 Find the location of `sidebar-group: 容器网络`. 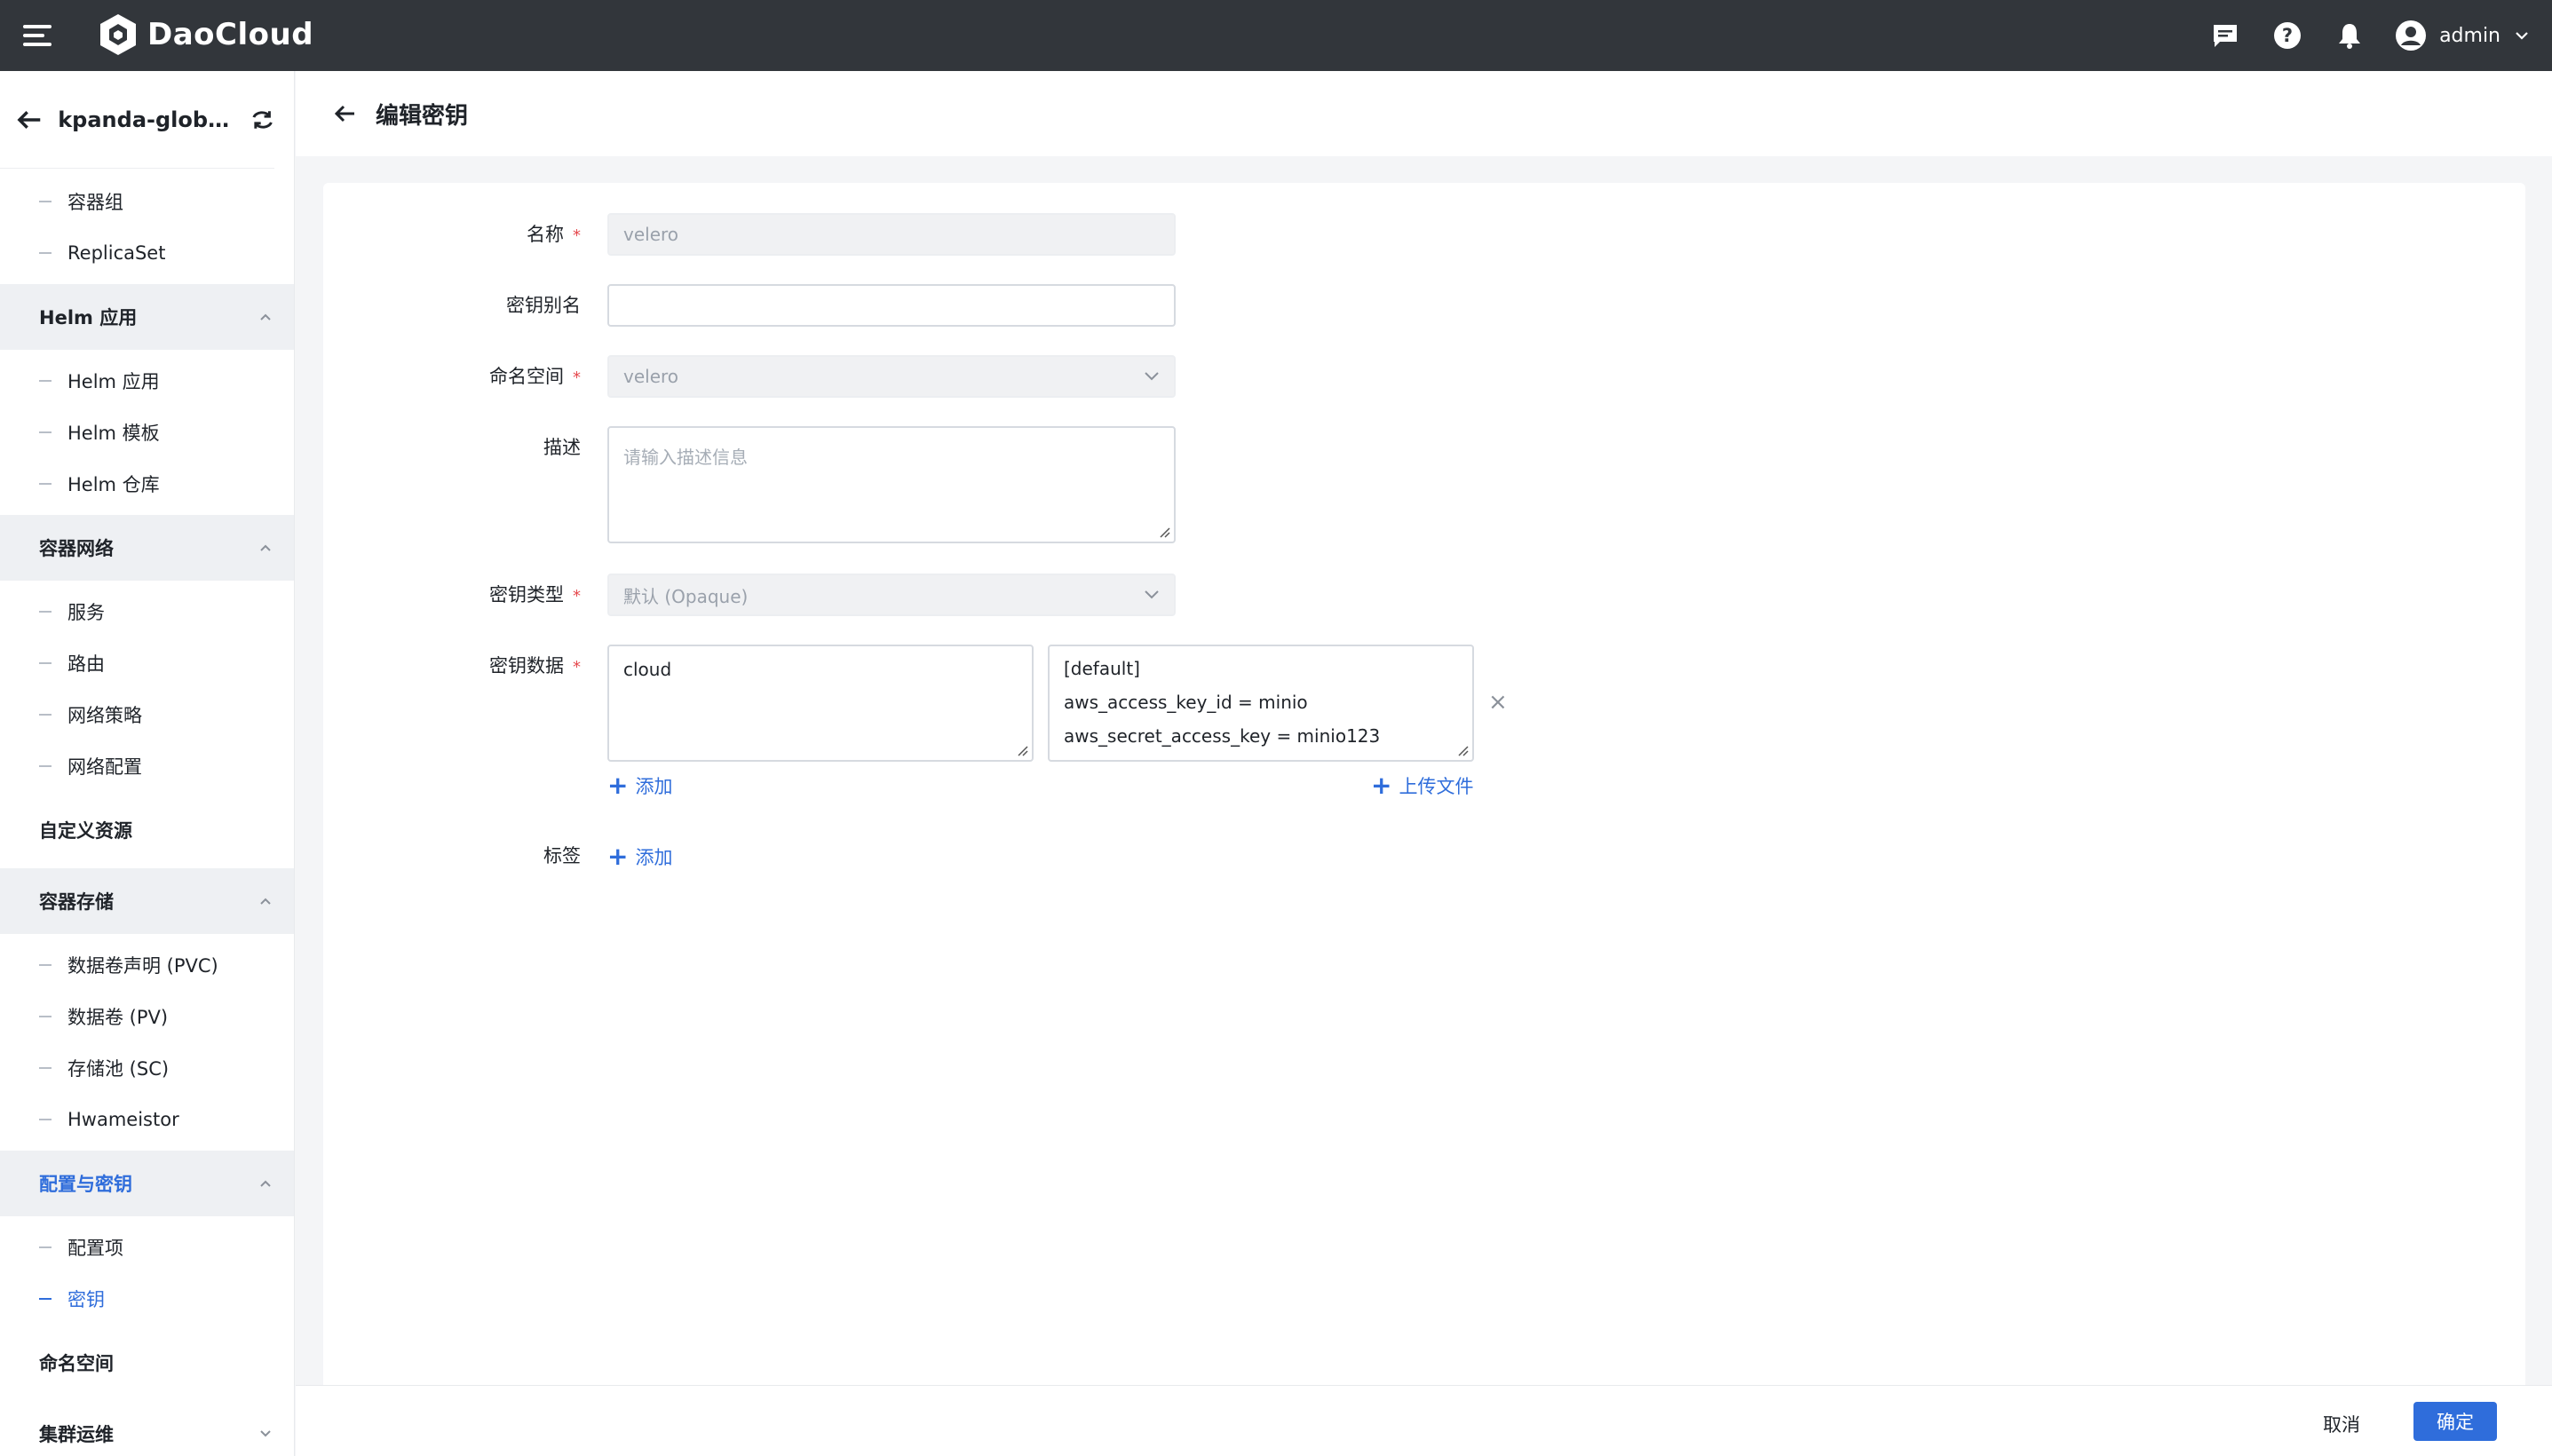

sidebar-group: 容器网络 is located at coordinates (147, 548).